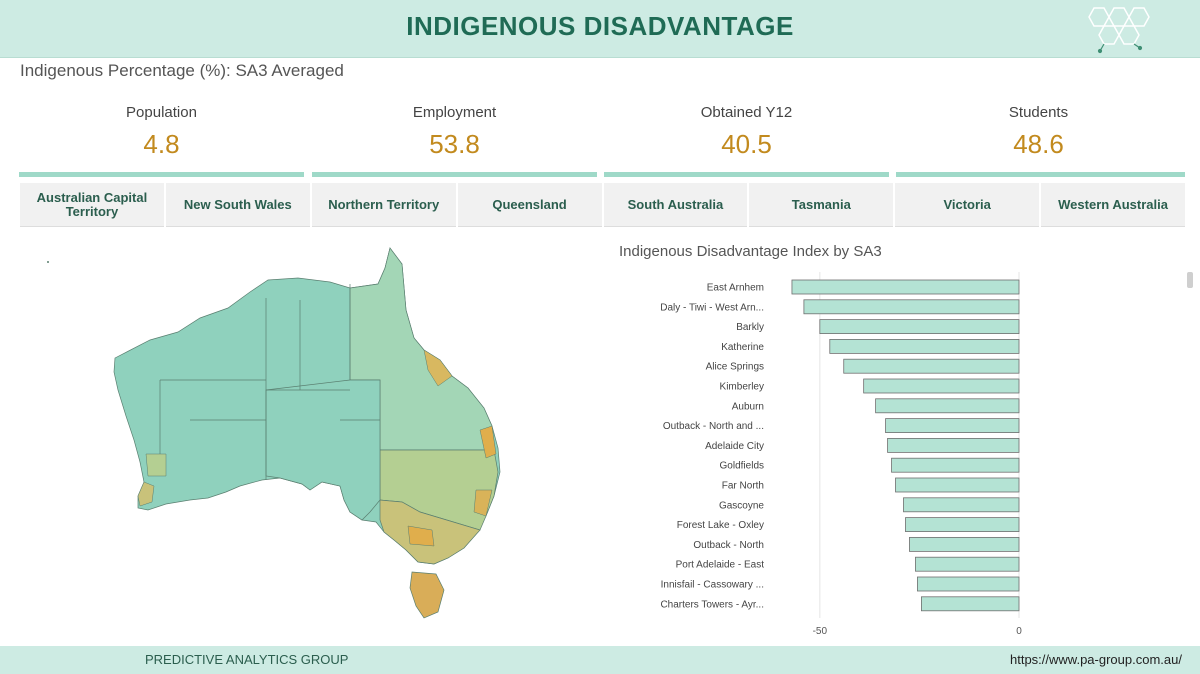 The width and height of the screenshot is (1200, 674). I want to click on kpi-population: Population 4.8, so click(161, 129).